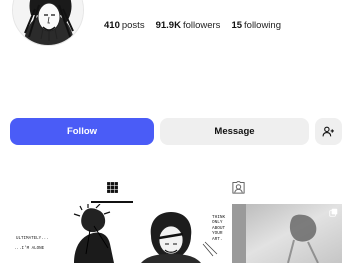 The width and height of the screenshot is (350, 263). I want to click on profile-actions: Follow Message, so click(176, 131).